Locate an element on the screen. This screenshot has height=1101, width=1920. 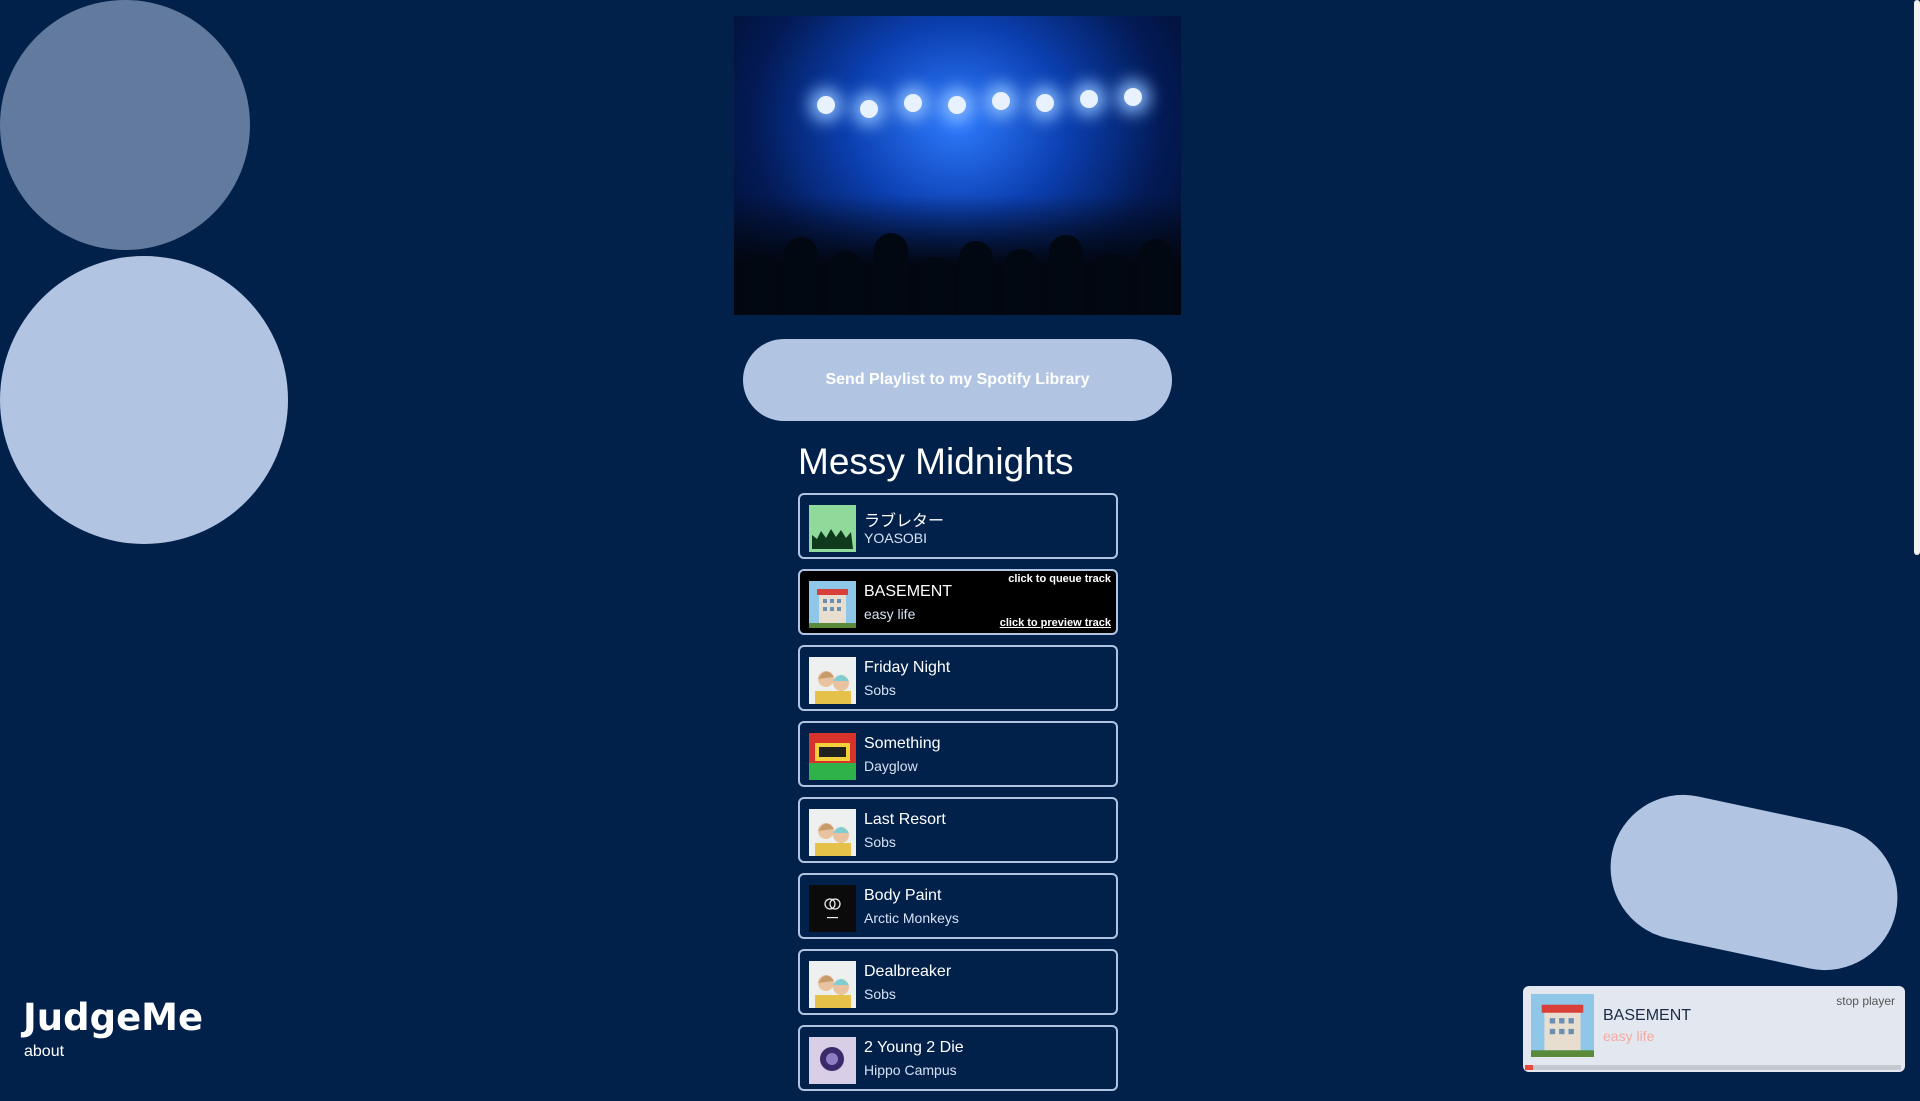
page-scrollbar is located at coordinates (1917, 277).